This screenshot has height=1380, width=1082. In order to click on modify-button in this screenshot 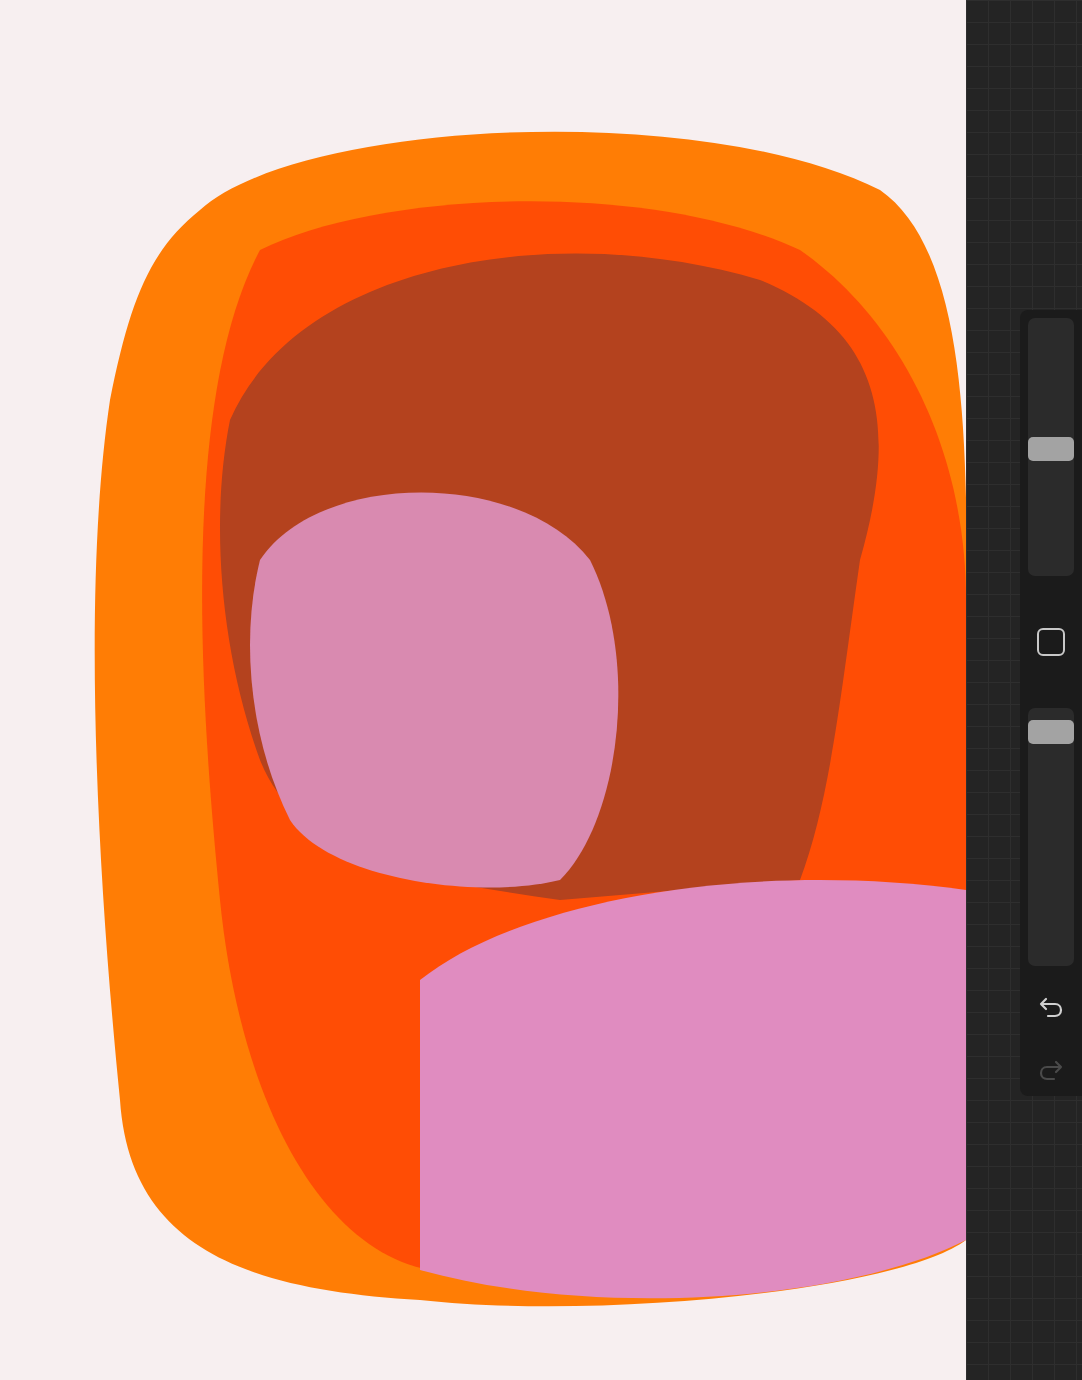, I will do `click(1051, 642)`.